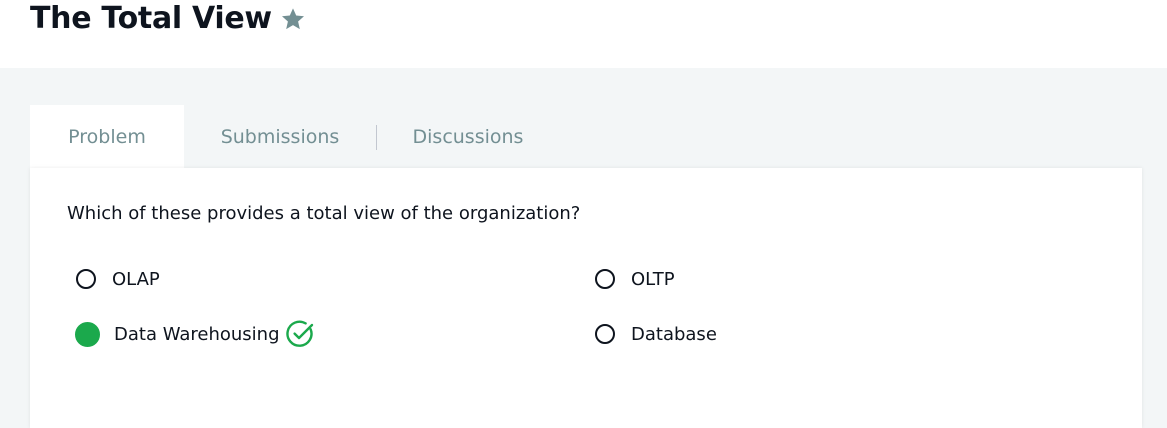 The width and height of the screenshot is (1167, 428). I want to click on tab-divider, so click(376, 137).